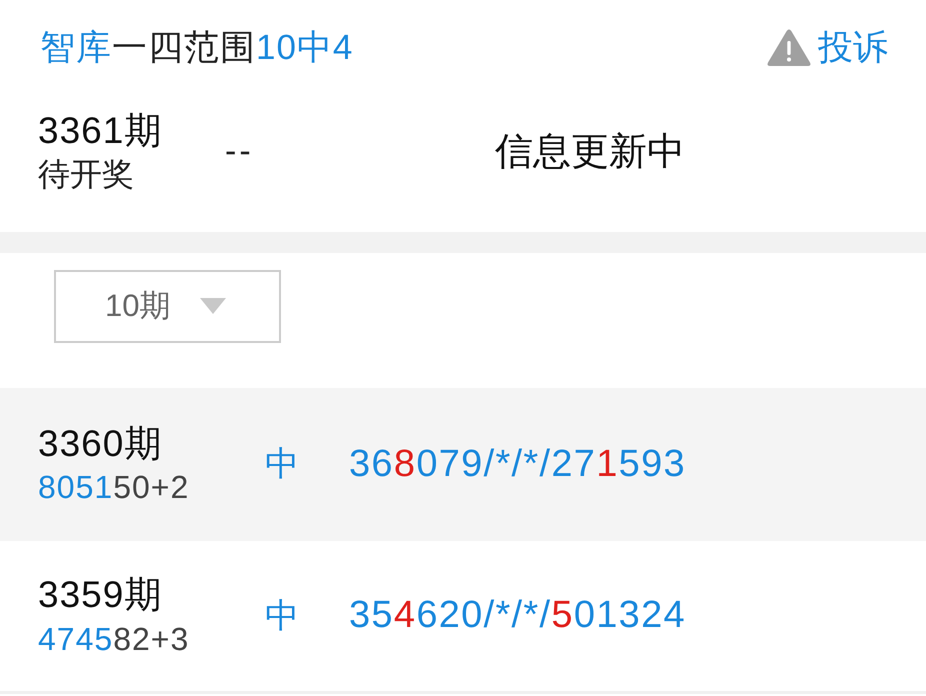  What do you see at coordinates (590, 152) in the screenshot?
I see `update-message: 信息更新中` at bounding box center [590, 152].